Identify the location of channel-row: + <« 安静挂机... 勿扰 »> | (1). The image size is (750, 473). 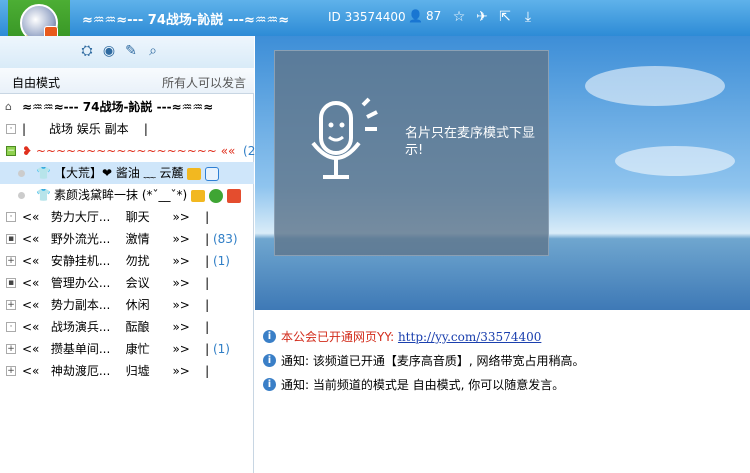
(127, 261).